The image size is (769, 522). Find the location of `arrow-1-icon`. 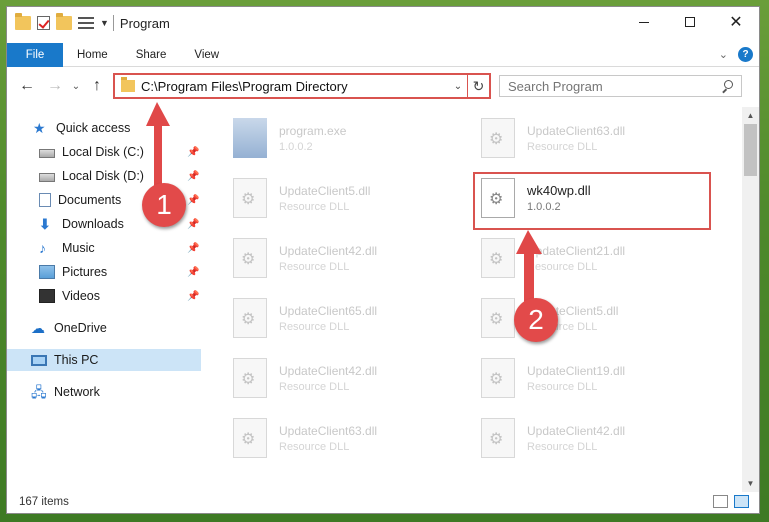

arrow-1-icon is located at coordinates (158, 146).